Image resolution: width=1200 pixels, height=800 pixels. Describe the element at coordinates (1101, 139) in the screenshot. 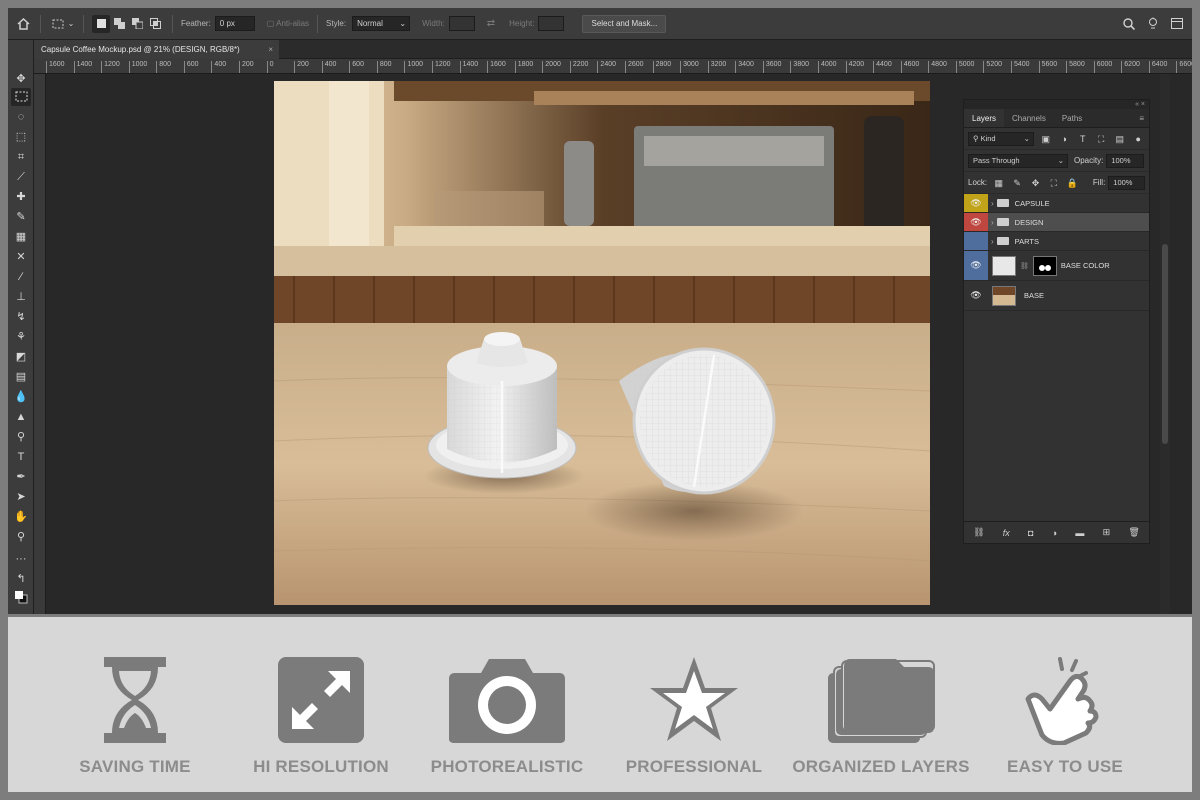

I see `shape-filter-icon: ⛶` at that location.